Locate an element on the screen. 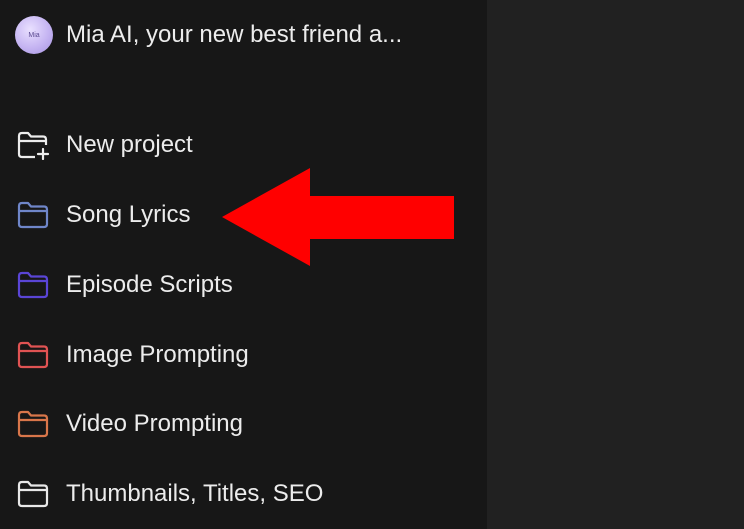 The image size is (744, 529). project-label: Thumbnails, Titles, SEO is located at coordinates (195, 493).